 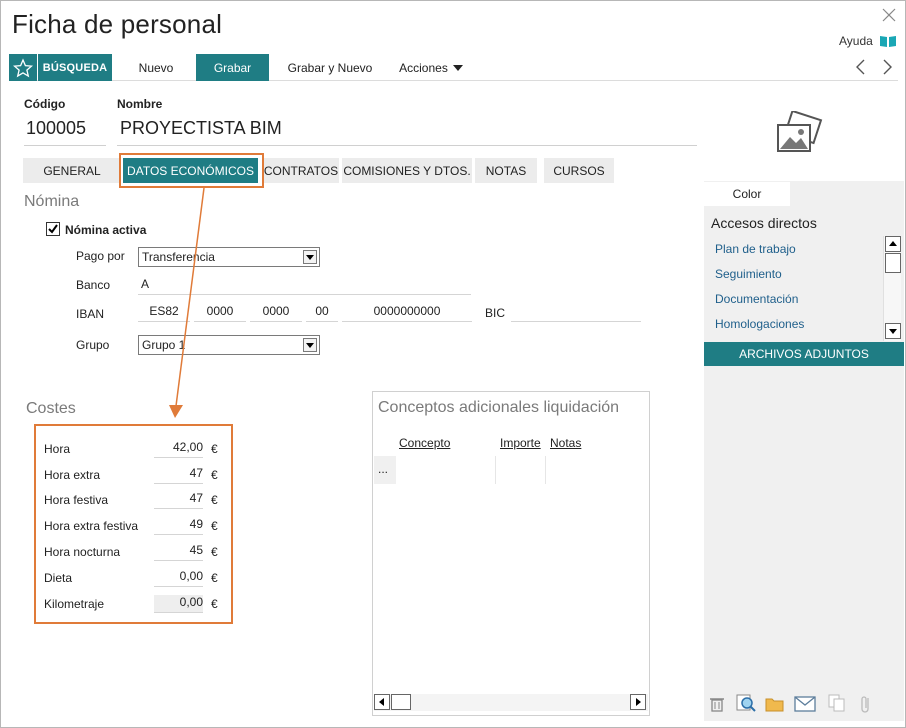 I want to click on table-cell-importe, so click(x=521, y=470).